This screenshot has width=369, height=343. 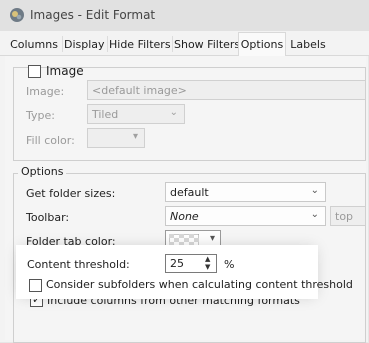 I want to click on folder-tab-color-label: Folder tab color:, so click(x=71, y=241).